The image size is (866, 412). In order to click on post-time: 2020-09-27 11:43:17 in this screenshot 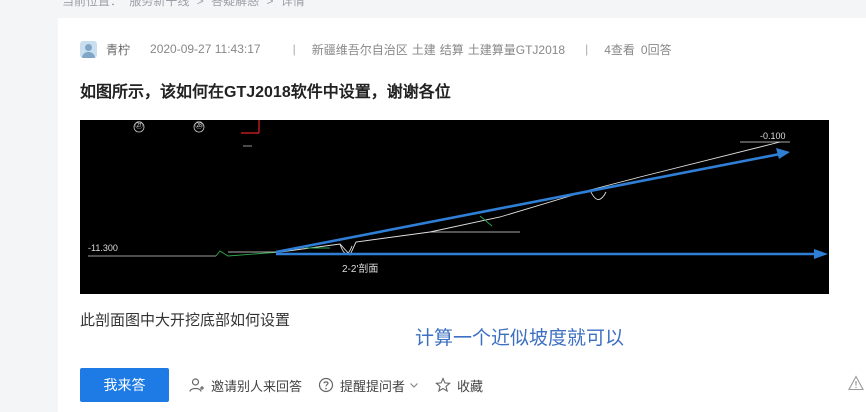, I will do `click(205, 49)`.